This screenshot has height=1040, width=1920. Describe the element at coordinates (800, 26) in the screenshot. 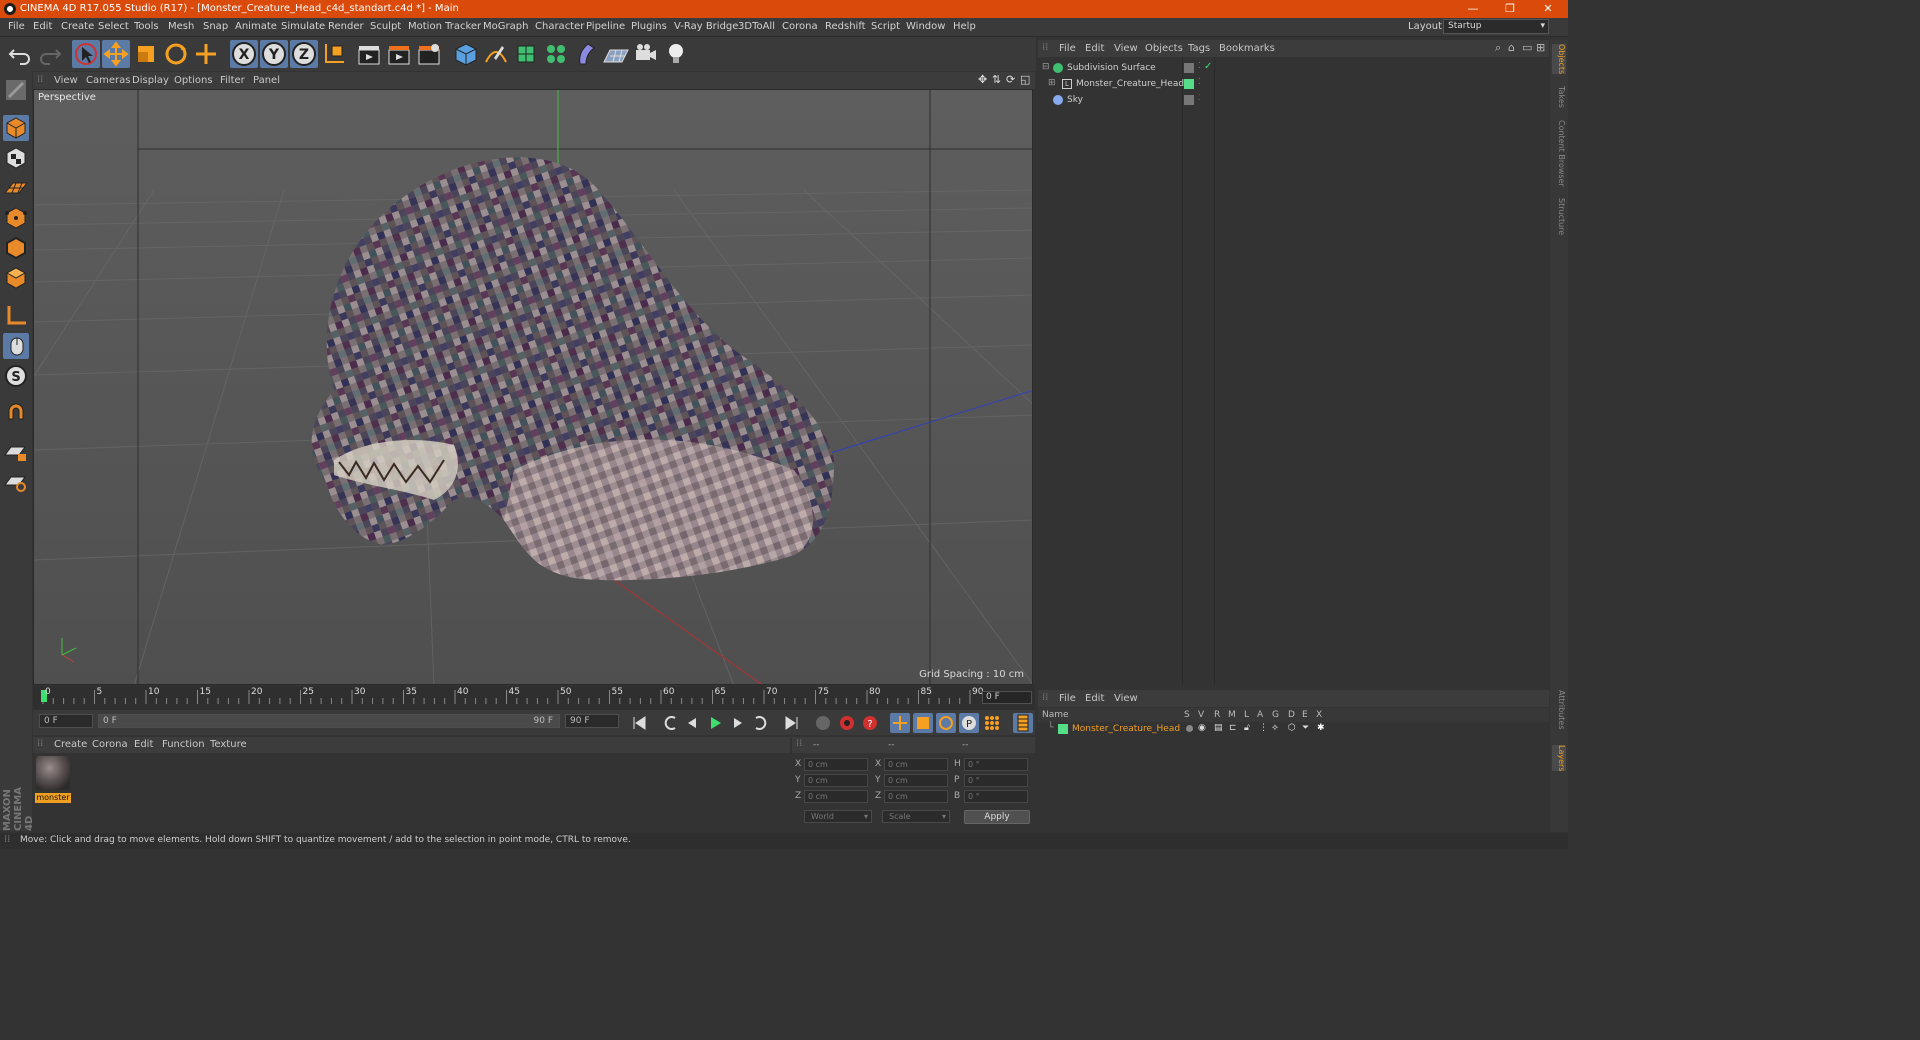

I see `menu-corona: Corona` at that location.